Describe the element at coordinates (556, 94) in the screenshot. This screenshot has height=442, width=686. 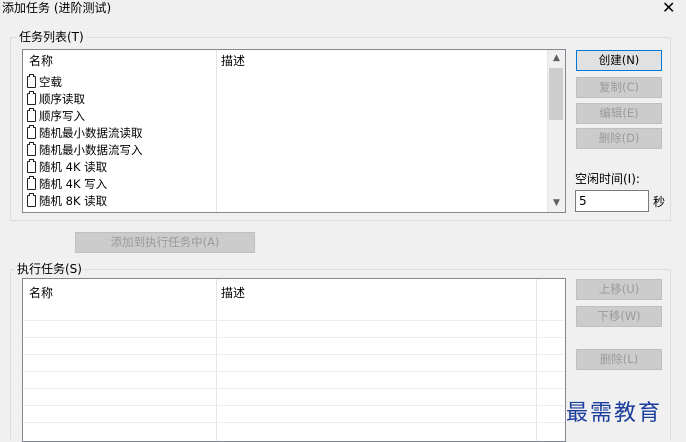
I see `scroll-thumb` at that location.